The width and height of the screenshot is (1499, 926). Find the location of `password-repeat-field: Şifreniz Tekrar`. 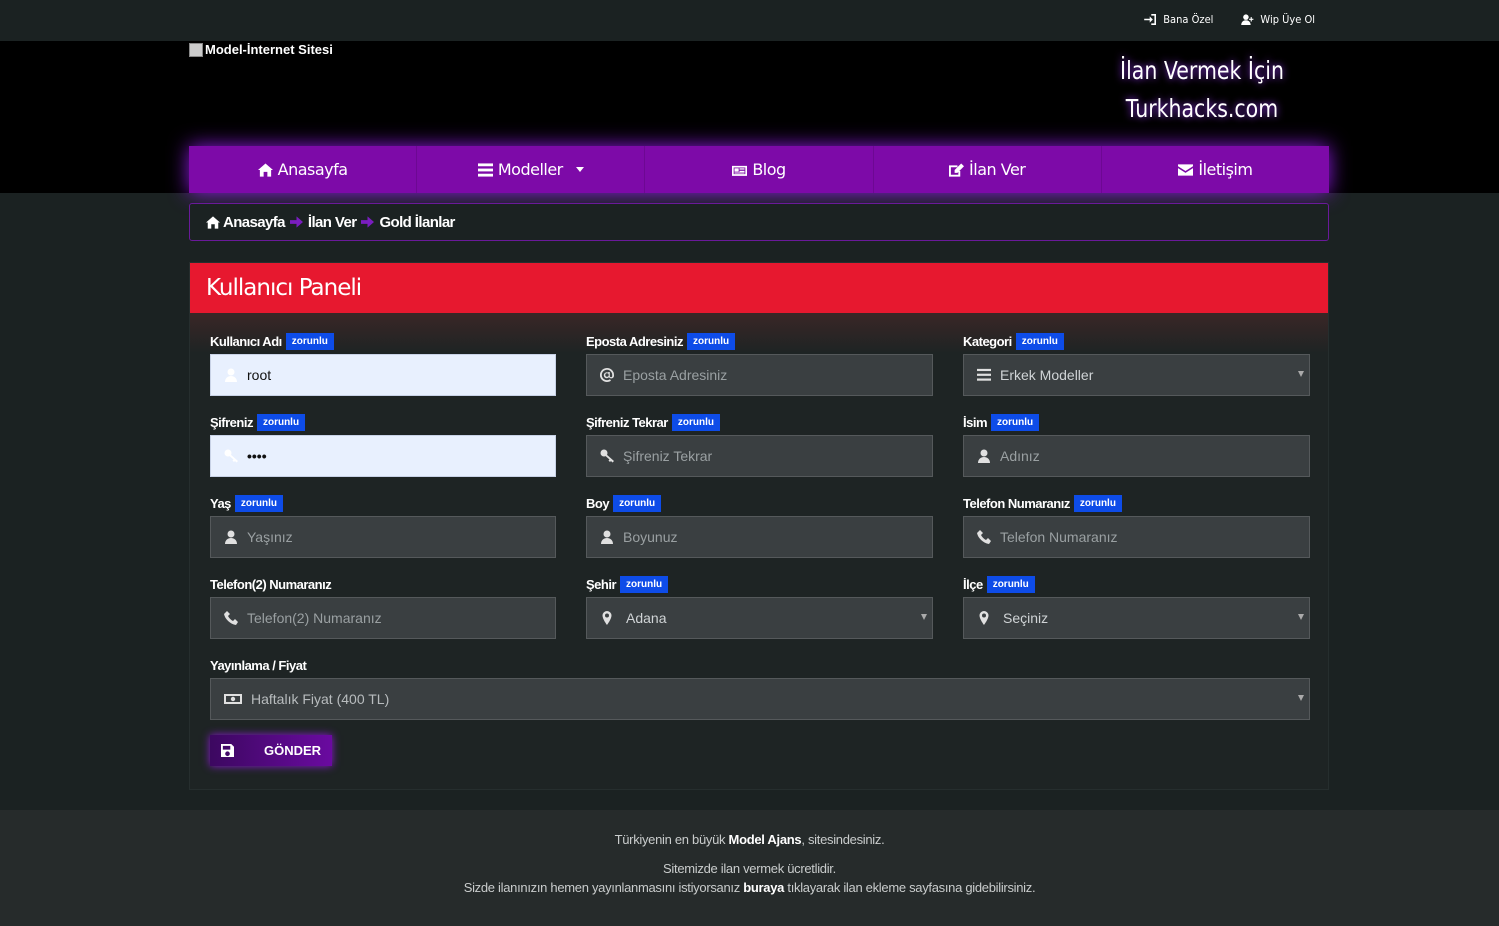

password-repeat-field: Şifreniz Tekrar is located at coordinates (759, 456).